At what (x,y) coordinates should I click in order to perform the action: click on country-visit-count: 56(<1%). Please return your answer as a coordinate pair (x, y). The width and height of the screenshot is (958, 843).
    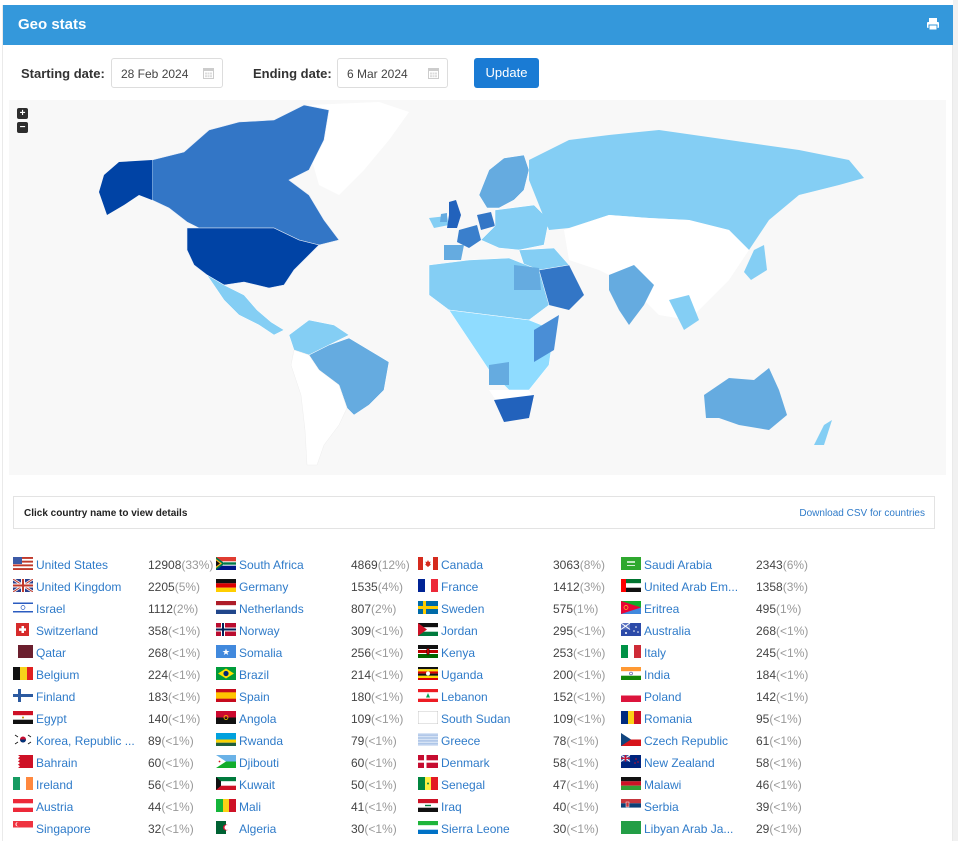
    Looking at the image, I should click on (171, 785).